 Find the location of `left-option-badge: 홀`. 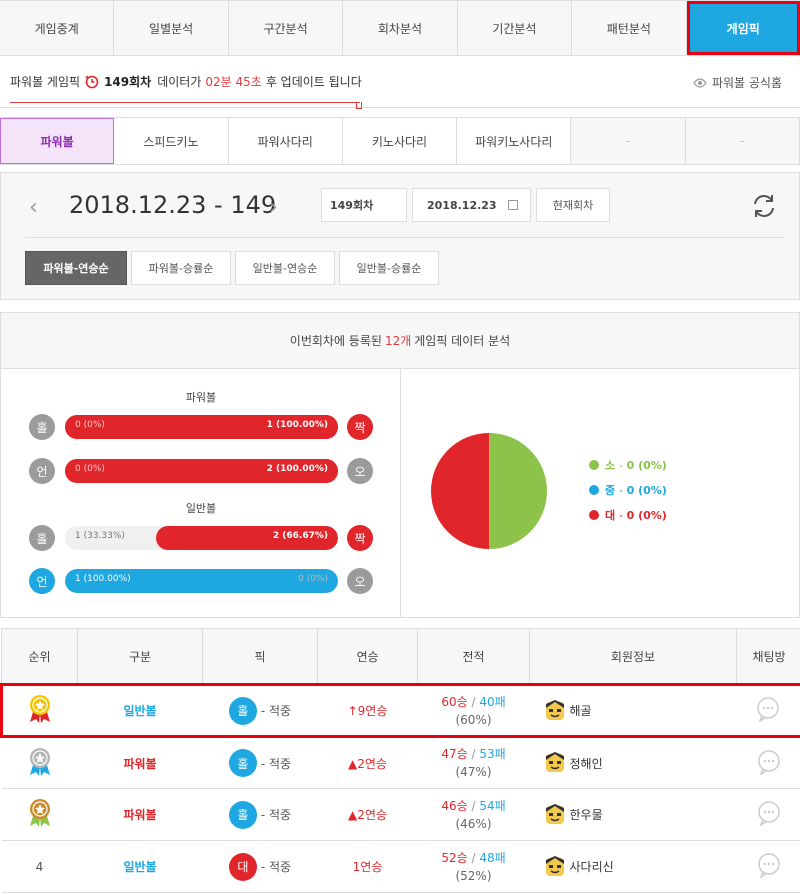

left-option-badge: 홀 is located at coordinates (42, 538).